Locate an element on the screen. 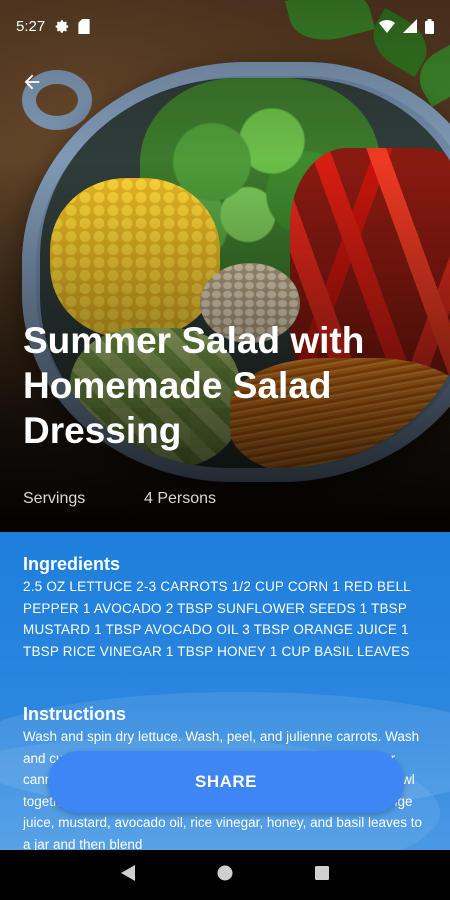  nav-recents-button is located at coordinates (322, 875).